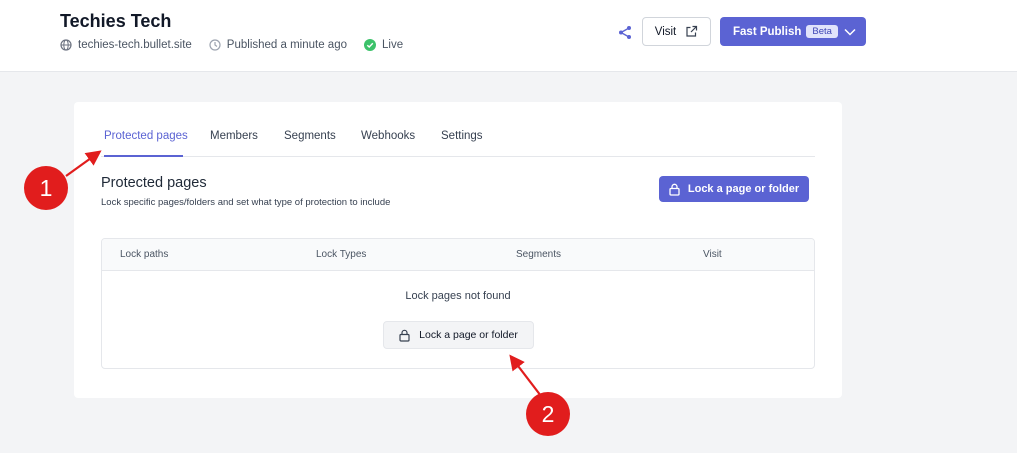 This screenshot has height=453, width=1017. Describe the element at coordinates (712, 254) in the screenshot. I see `column-visit: Visit` at that location.